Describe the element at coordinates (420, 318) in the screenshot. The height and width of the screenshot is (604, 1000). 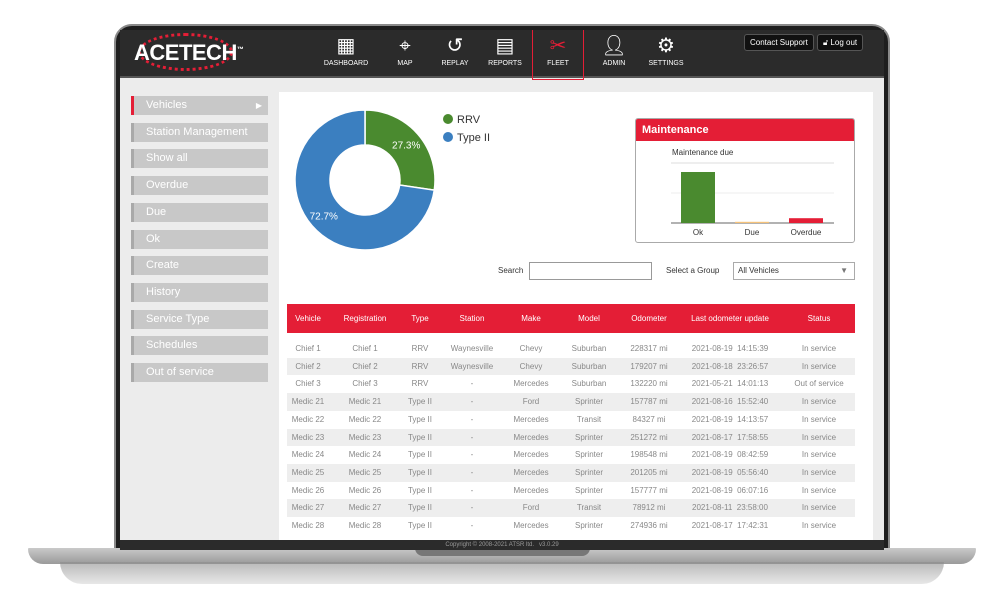
I see `column-header: Type` at that location.